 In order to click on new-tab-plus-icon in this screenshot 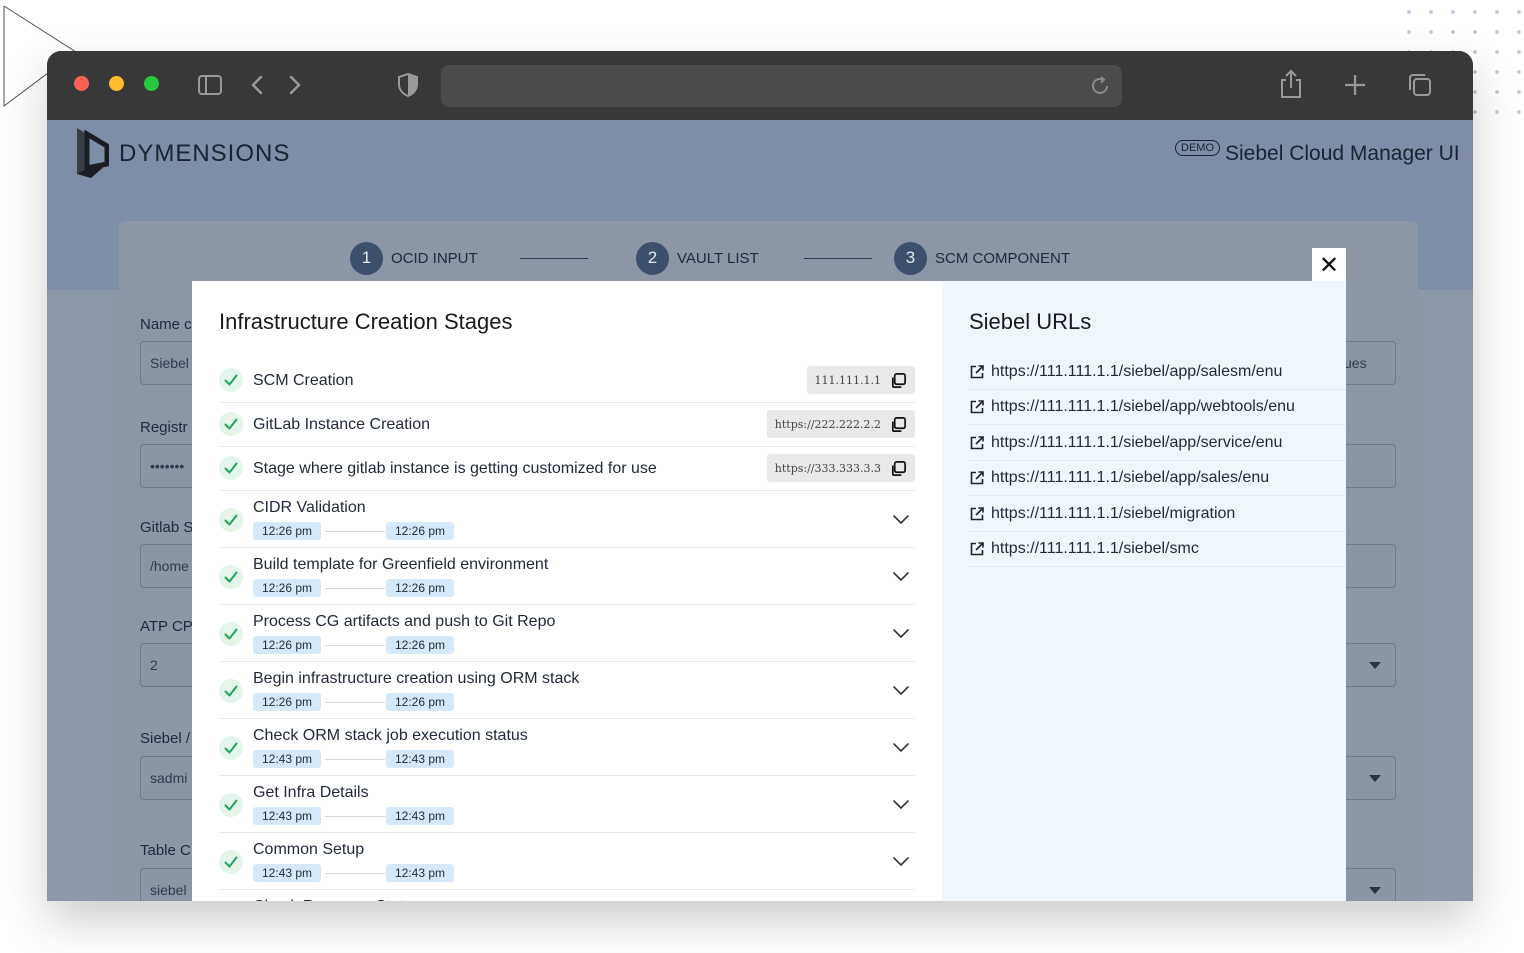, I will do `click(1355, 85)`.